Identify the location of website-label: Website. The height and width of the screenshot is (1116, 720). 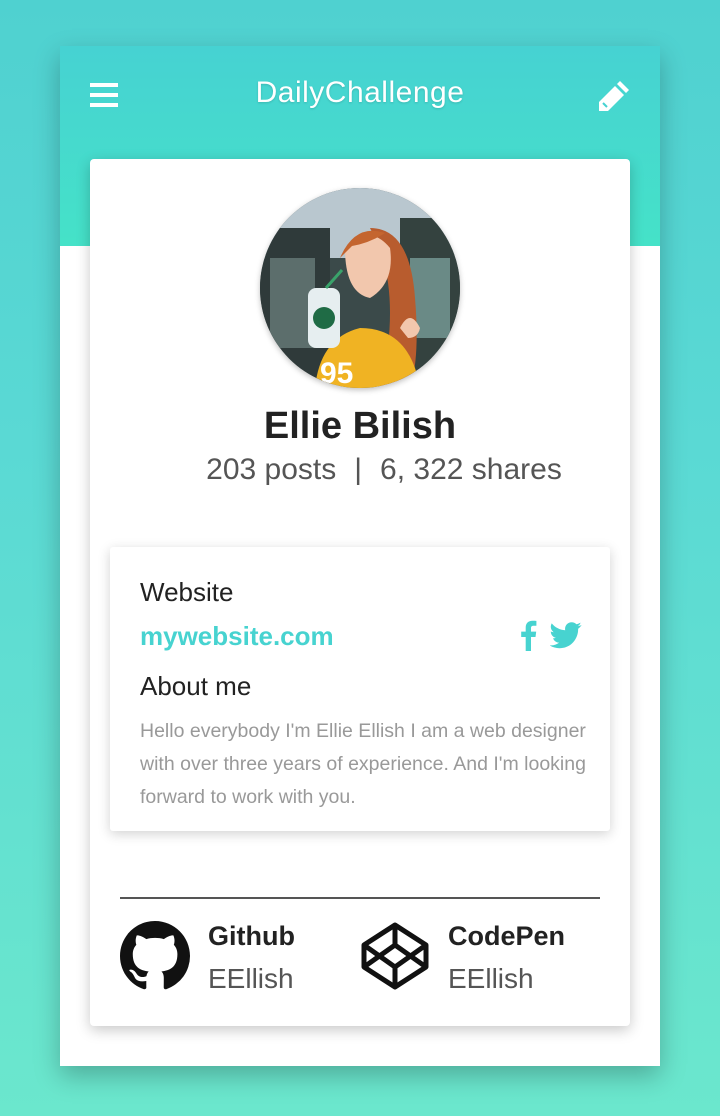
(187, 592).